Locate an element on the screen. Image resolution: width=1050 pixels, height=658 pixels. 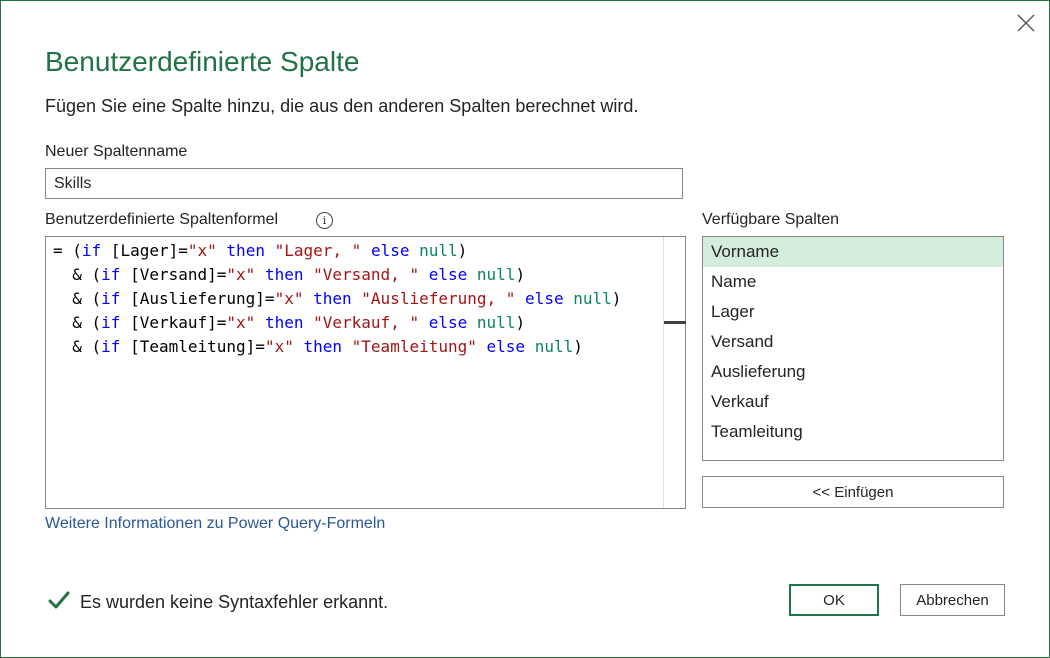
column-item: Auslieferung is located at coordinates (853, 372).